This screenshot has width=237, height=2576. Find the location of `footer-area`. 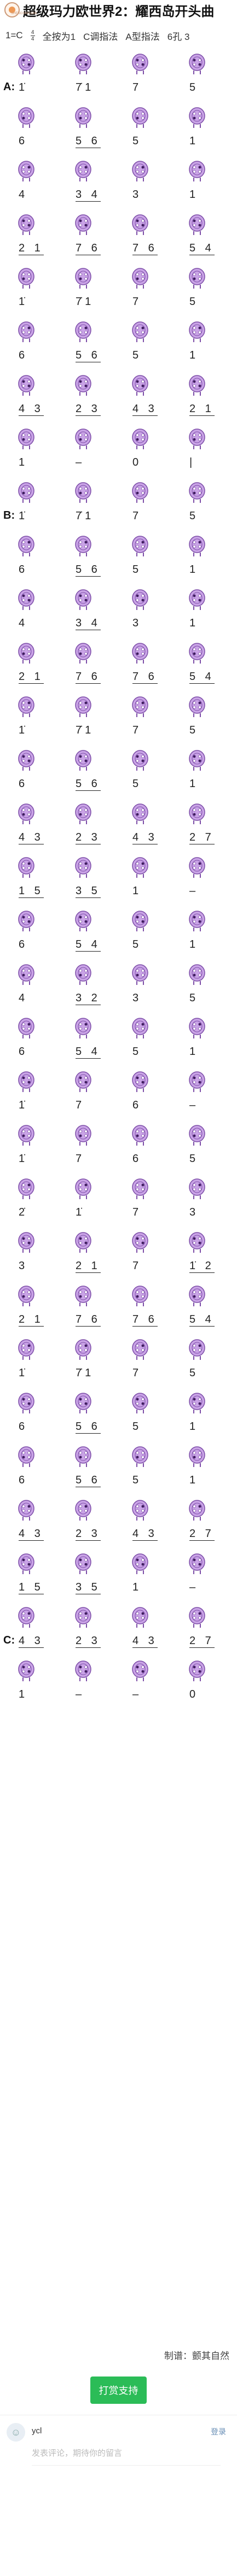

footer-area is located at coordinates (119, 2528).